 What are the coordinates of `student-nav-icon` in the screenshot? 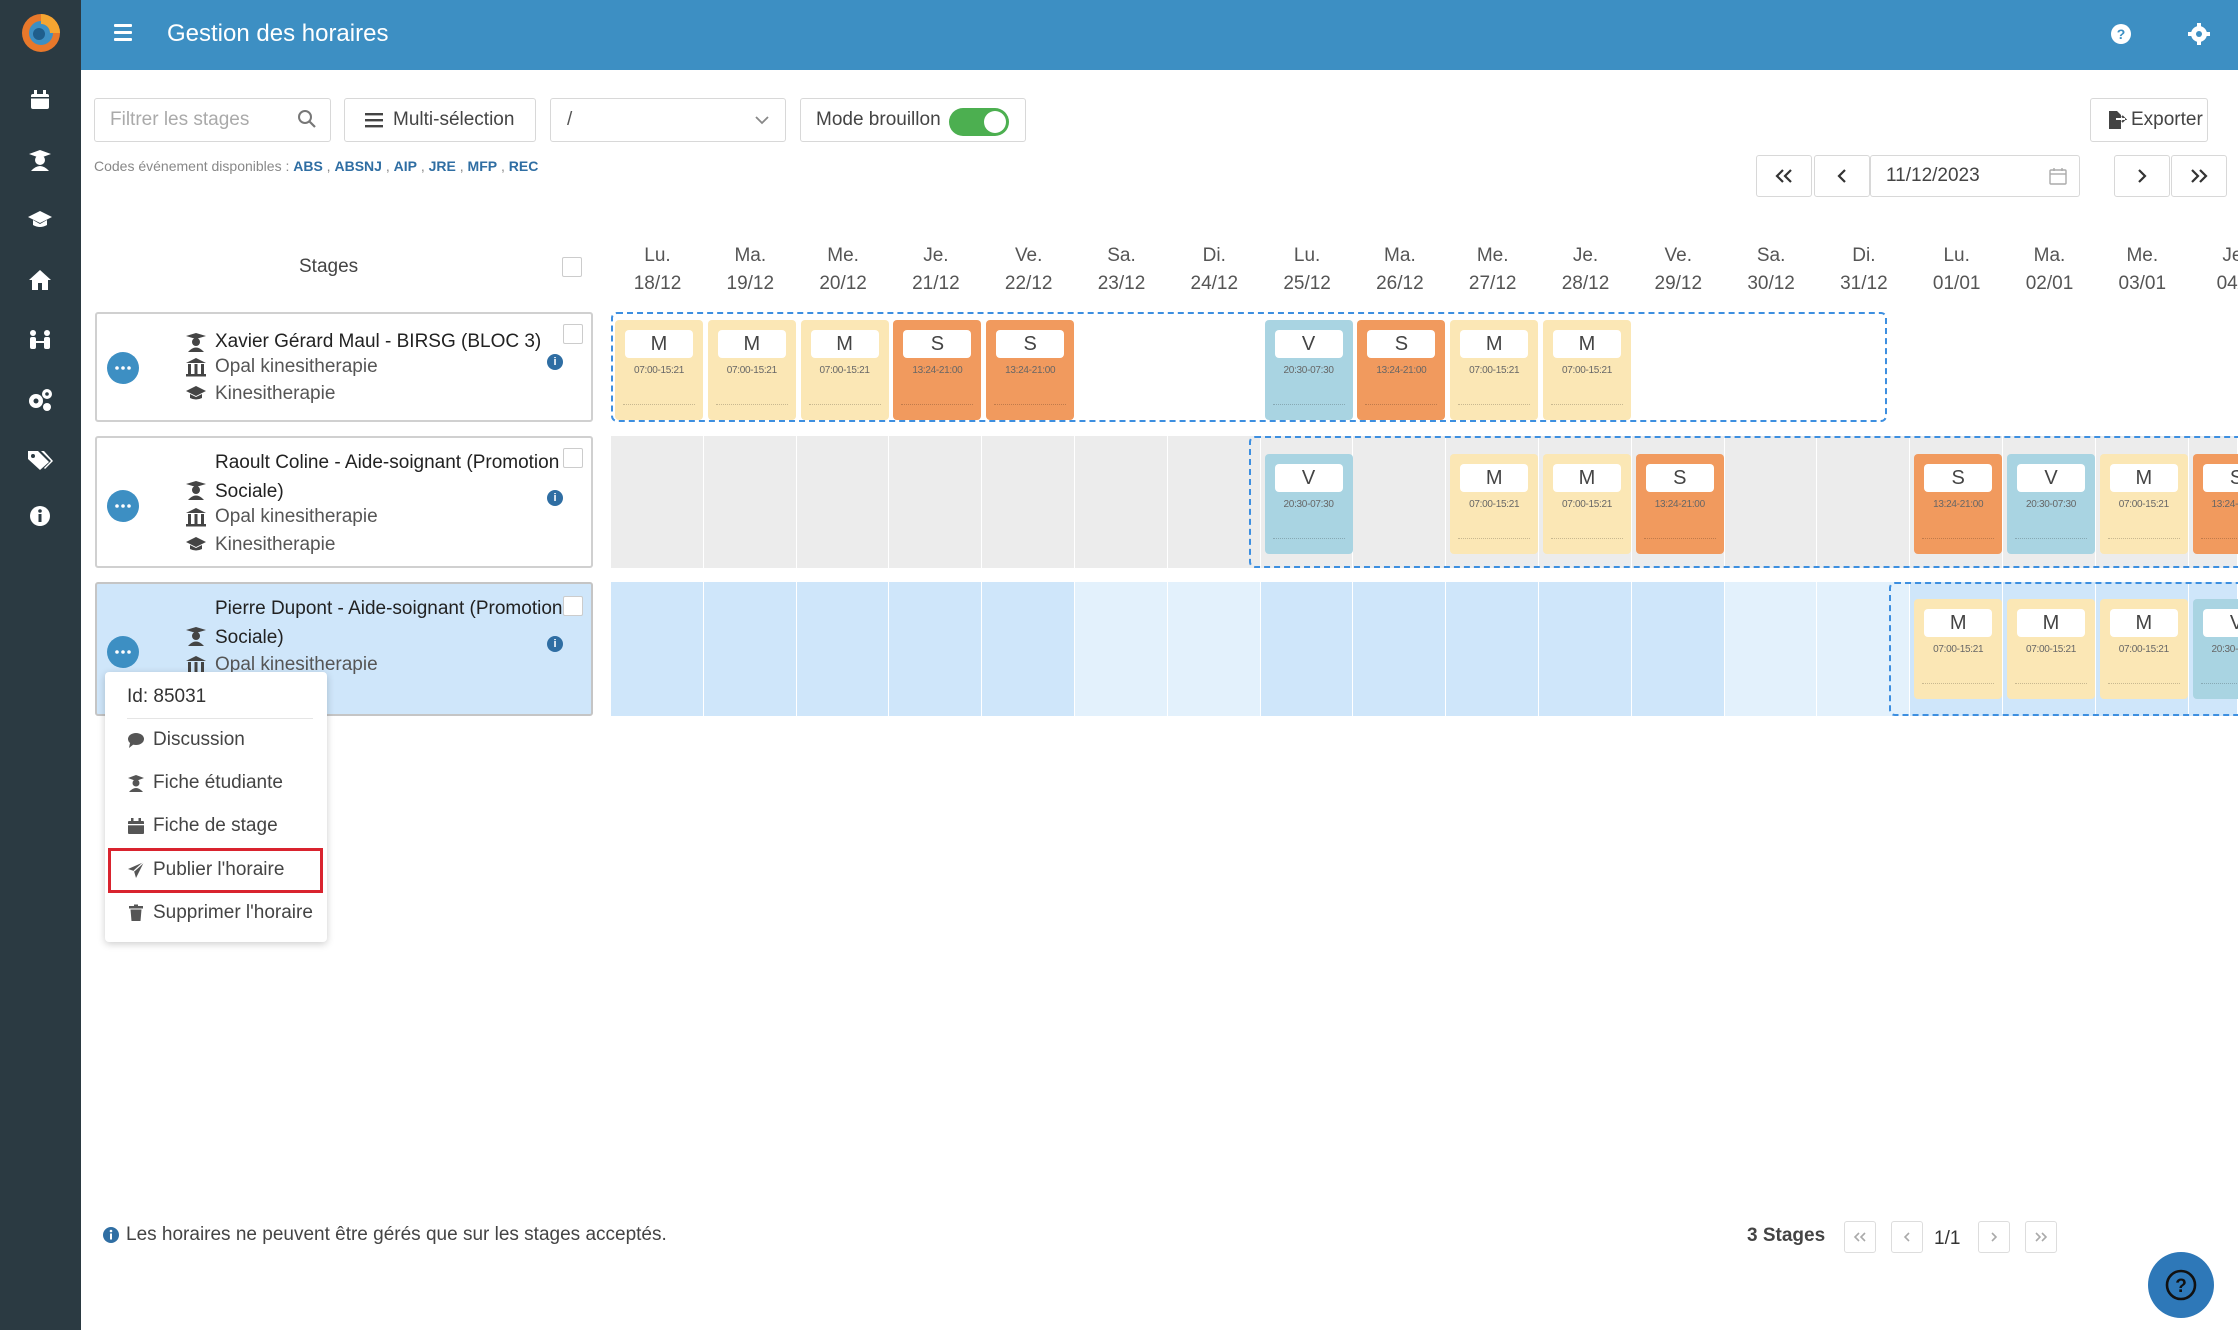 It's located at (40, 160).